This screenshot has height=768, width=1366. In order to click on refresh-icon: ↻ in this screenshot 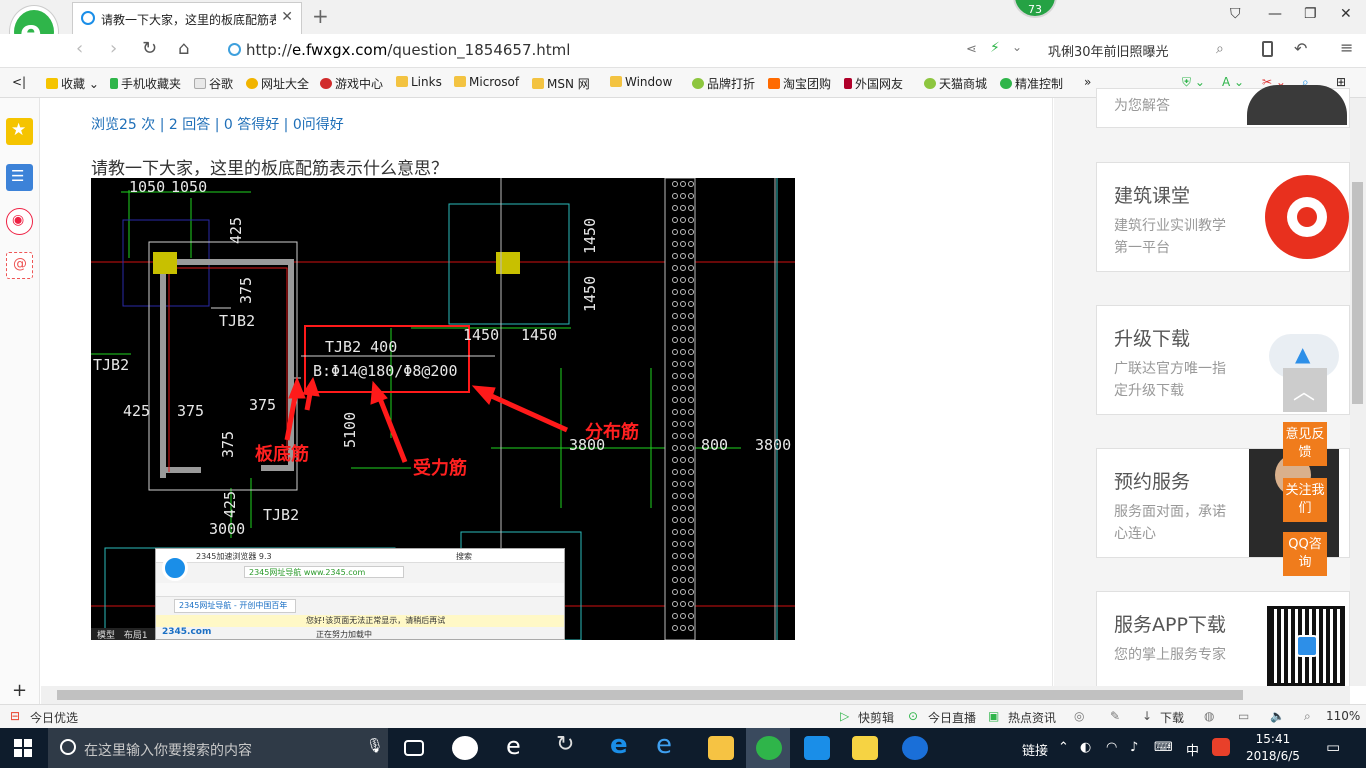, I will do `click(149, 48)`.